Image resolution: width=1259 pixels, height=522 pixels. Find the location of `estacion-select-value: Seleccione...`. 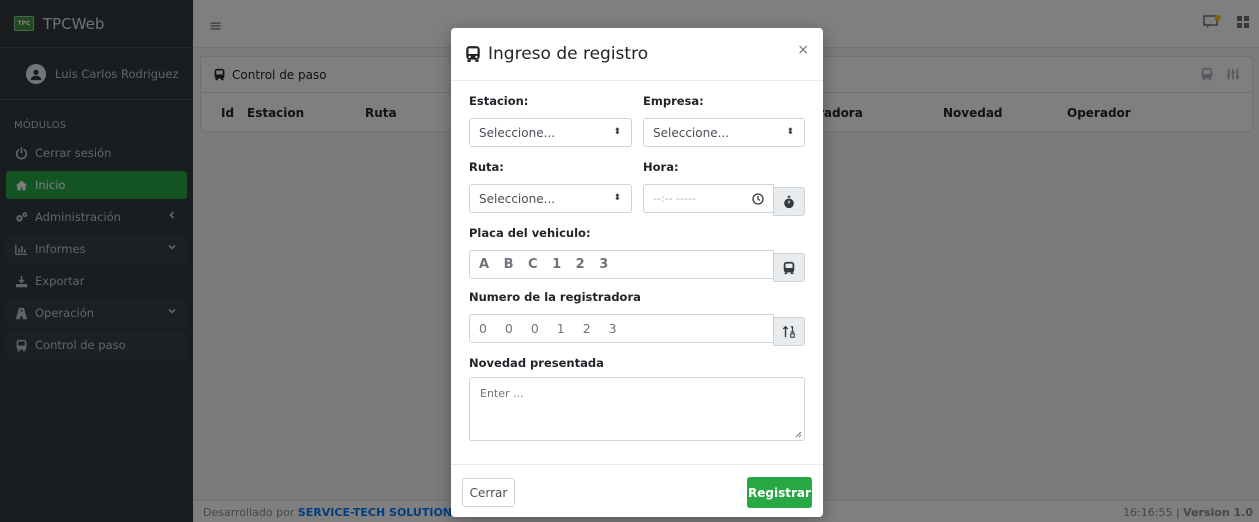

estacion-select-value: Seleccione... is located at coordinates (517, 132).